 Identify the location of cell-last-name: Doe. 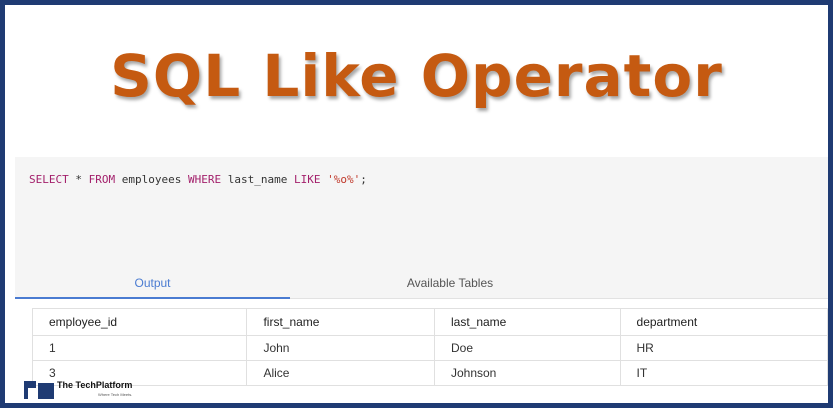
(527, 348).